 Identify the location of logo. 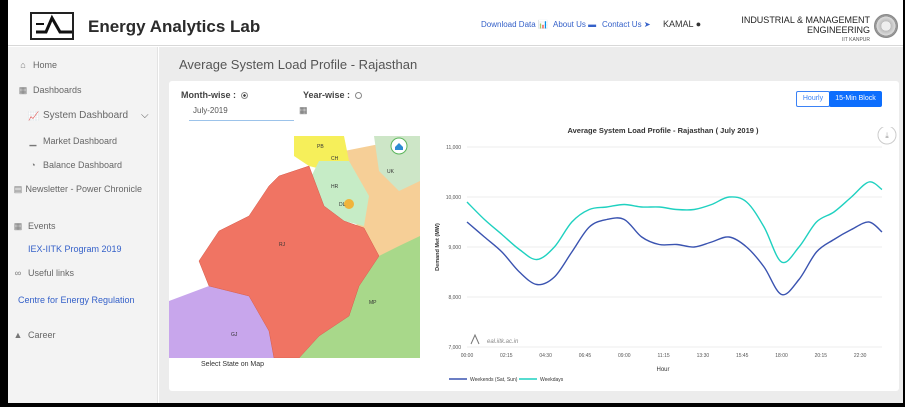
(55, 27).